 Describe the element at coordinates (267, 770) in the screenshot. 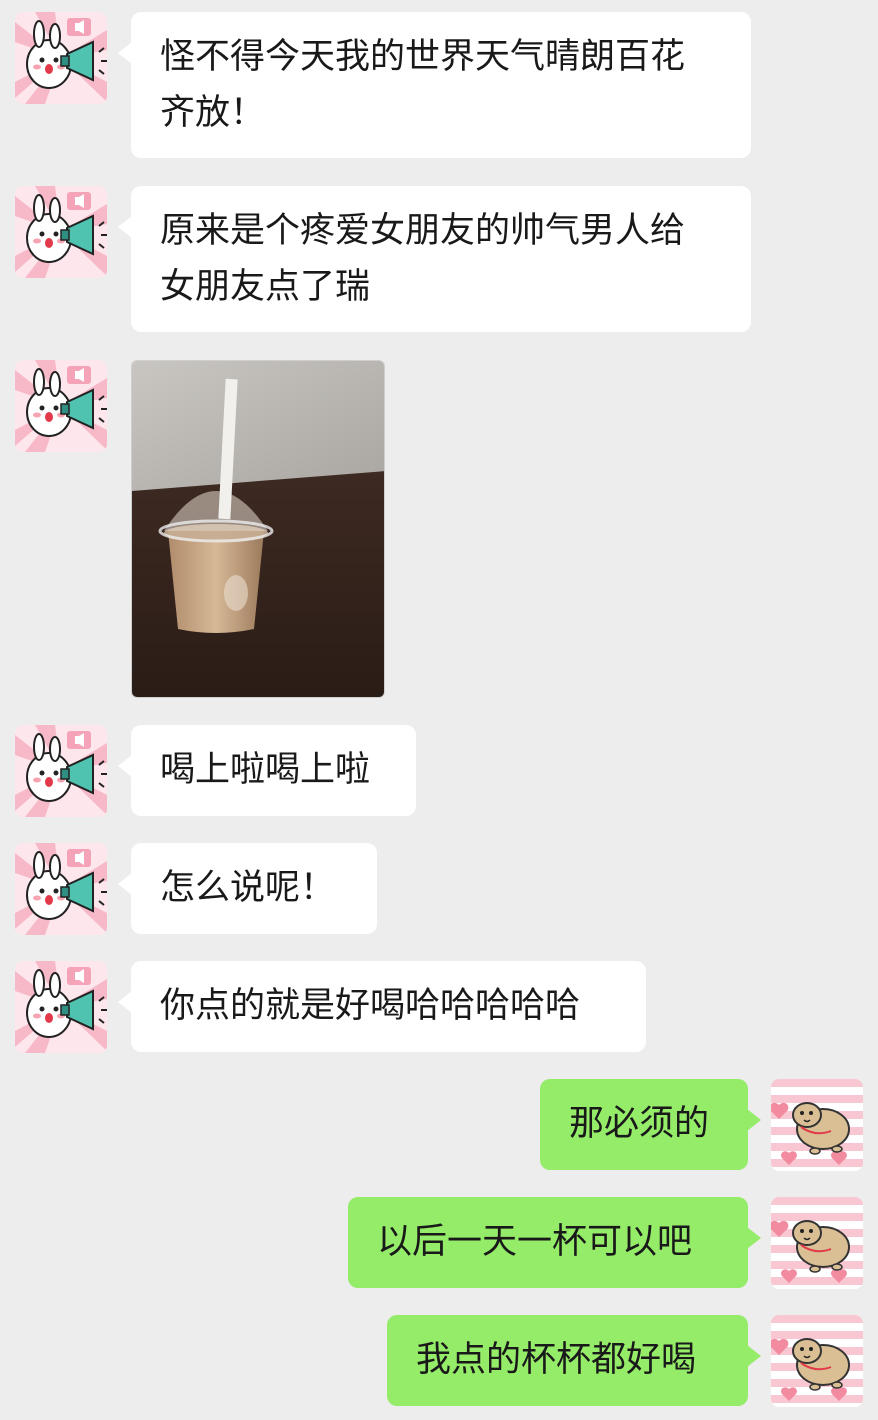

I see `message-bubble: 喝上啦喝上啦` at that location.